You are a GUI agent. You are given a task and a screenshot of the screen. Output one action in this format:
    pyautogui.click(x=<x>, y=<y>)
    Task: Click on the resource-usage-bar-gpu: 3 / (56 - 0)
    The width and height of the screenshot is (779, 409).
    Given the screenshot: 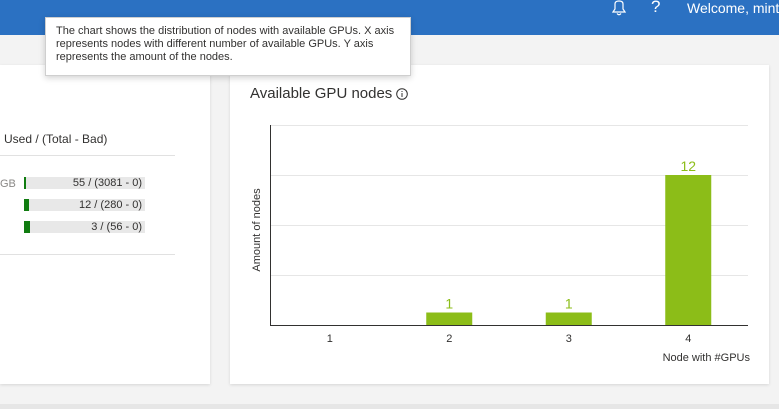 What is the action you would take?
    pyautogui.click(x=84, y=227)
    